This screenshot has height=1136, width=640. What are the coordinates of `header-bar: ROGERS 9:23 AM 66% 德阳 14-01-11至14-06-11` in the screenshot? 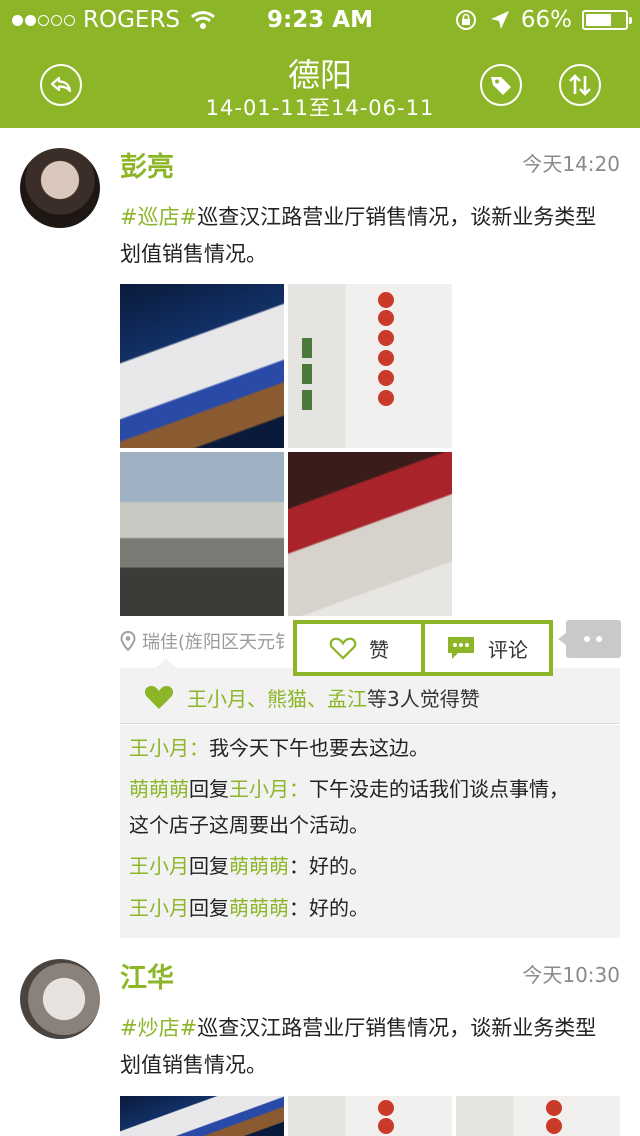 It's located at (320, 64).